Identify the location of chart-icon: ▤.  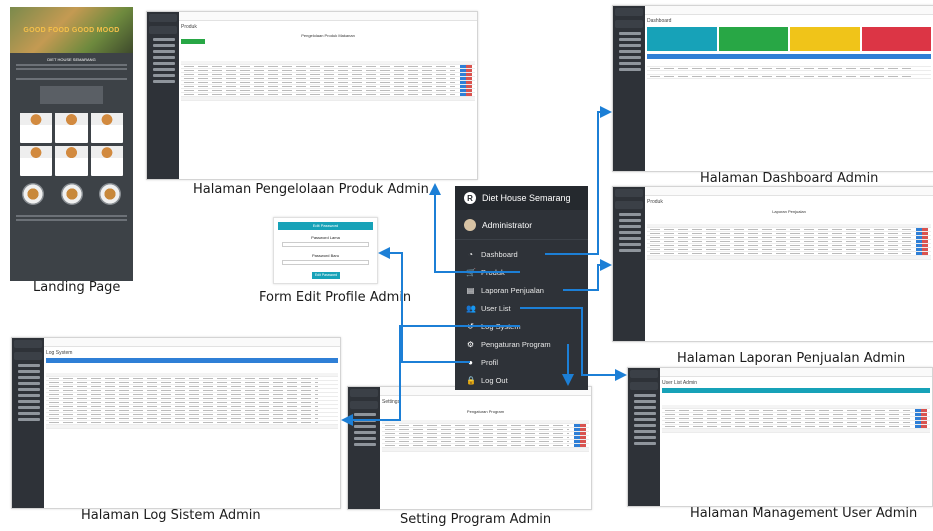
(470, 290).